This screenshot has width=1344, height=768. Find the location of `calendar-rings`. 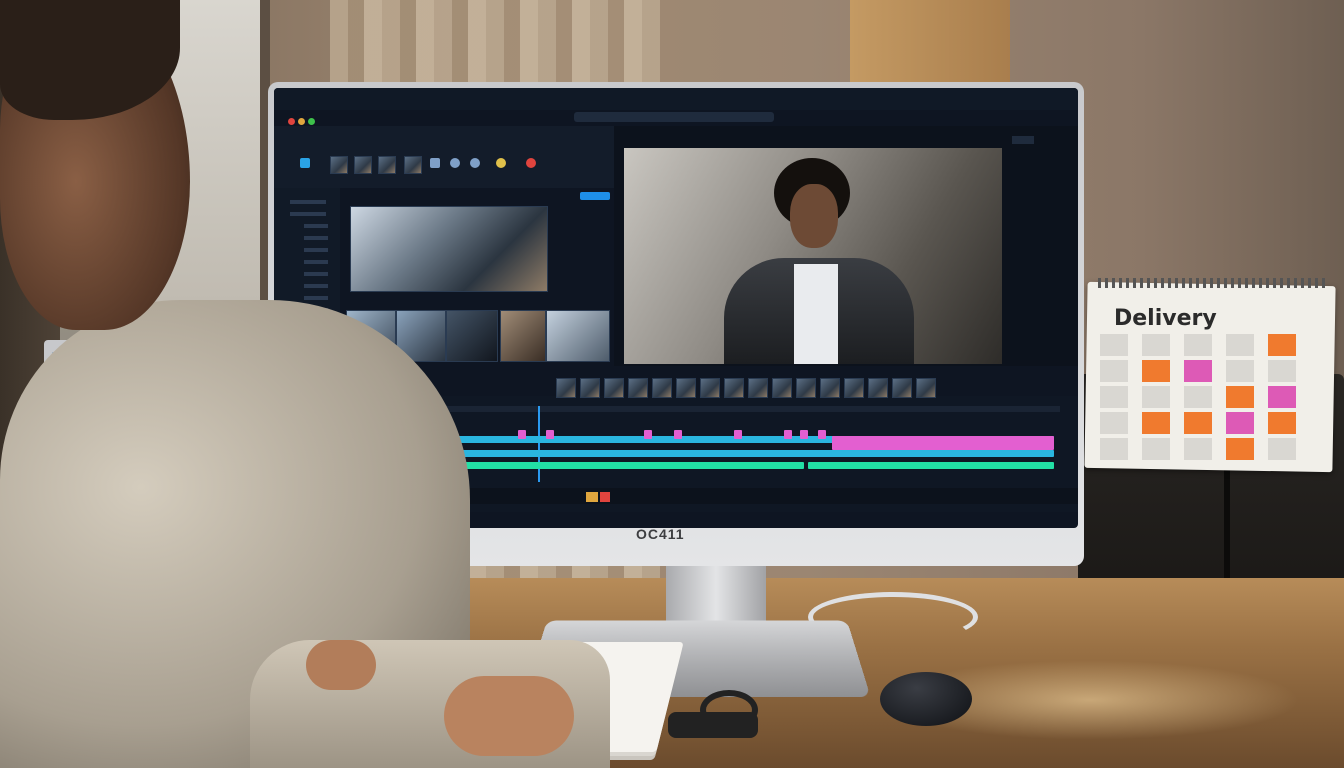

calendar-rings is located at coordinates (1213, 283).